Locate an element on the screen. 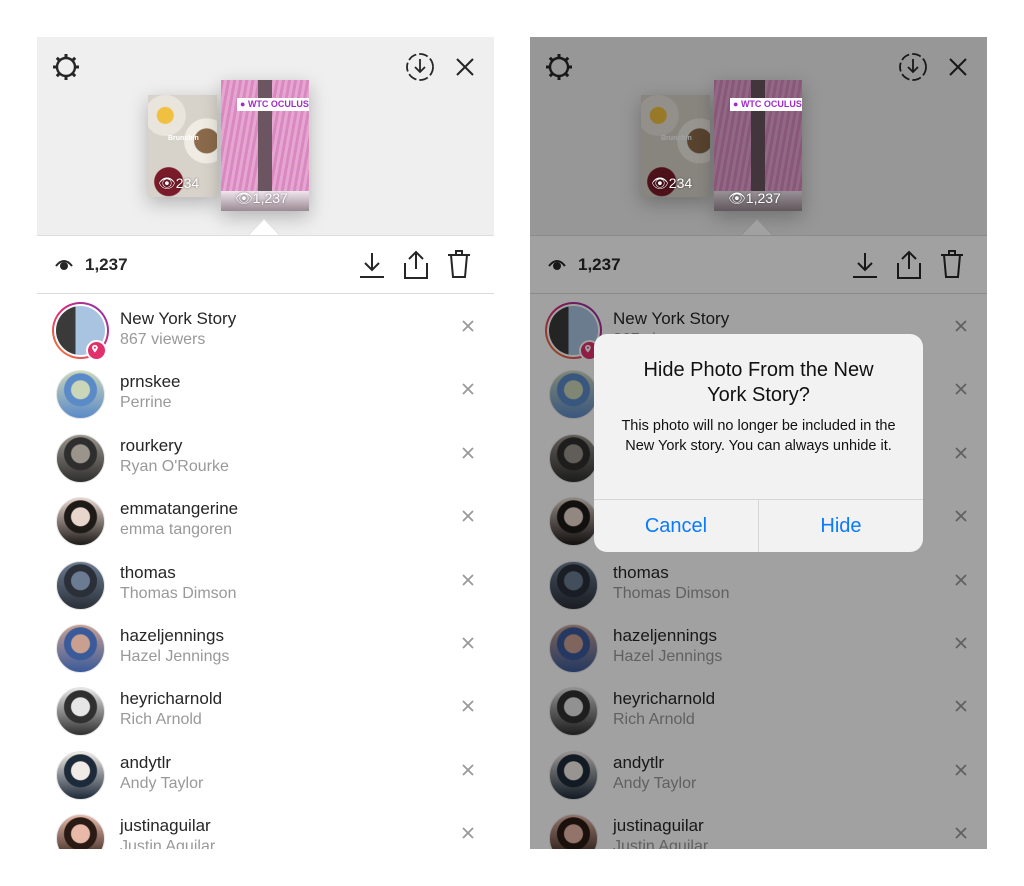  story-thumbnail-selected: ● WTC OCULUS 👁︎1,237 is located at coordinates (265, 145).